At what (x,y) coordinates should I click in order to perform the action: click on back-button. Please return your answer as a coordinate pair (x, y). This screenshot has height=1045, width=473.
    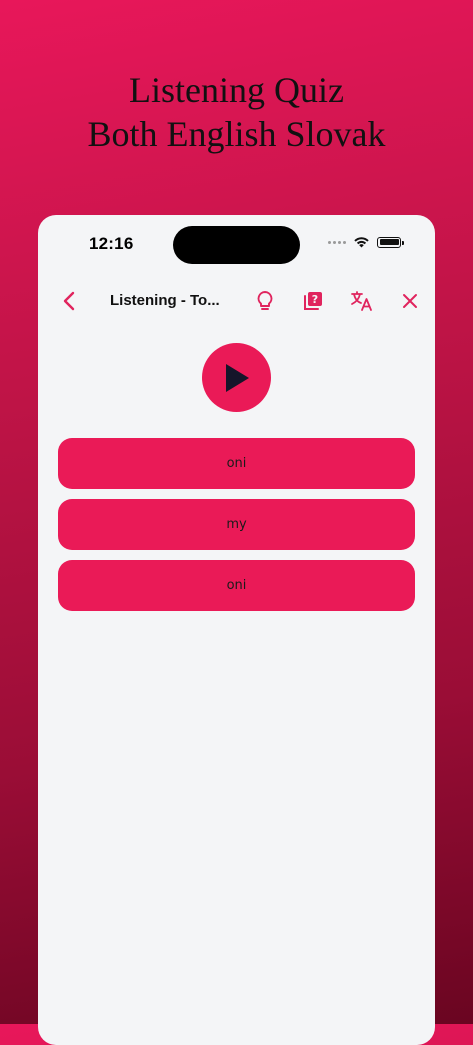
    Looking at the image, I should click on (69, 301).